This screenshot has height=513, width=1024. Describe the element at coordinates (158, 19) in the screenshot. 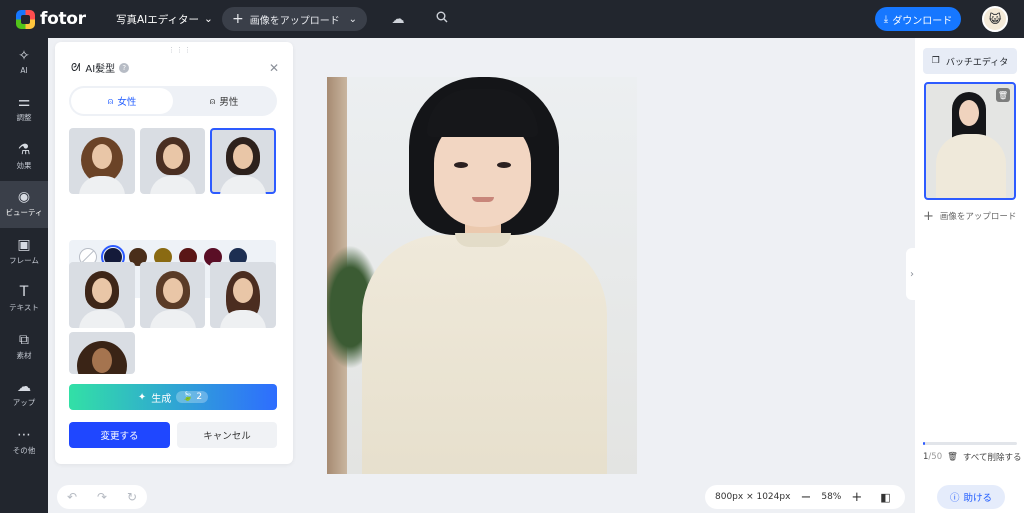

I see `editor-mode-label: 写真AIエディター` at that location.